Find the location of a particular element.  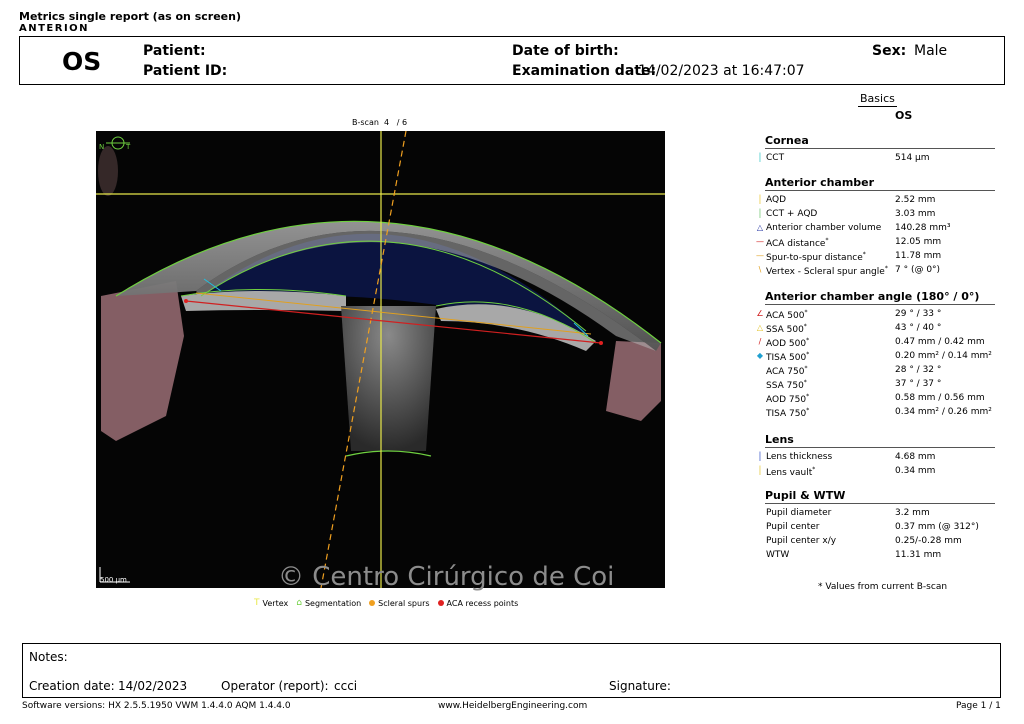

aca-distance-icon: — is located at coordinates (760, 241).